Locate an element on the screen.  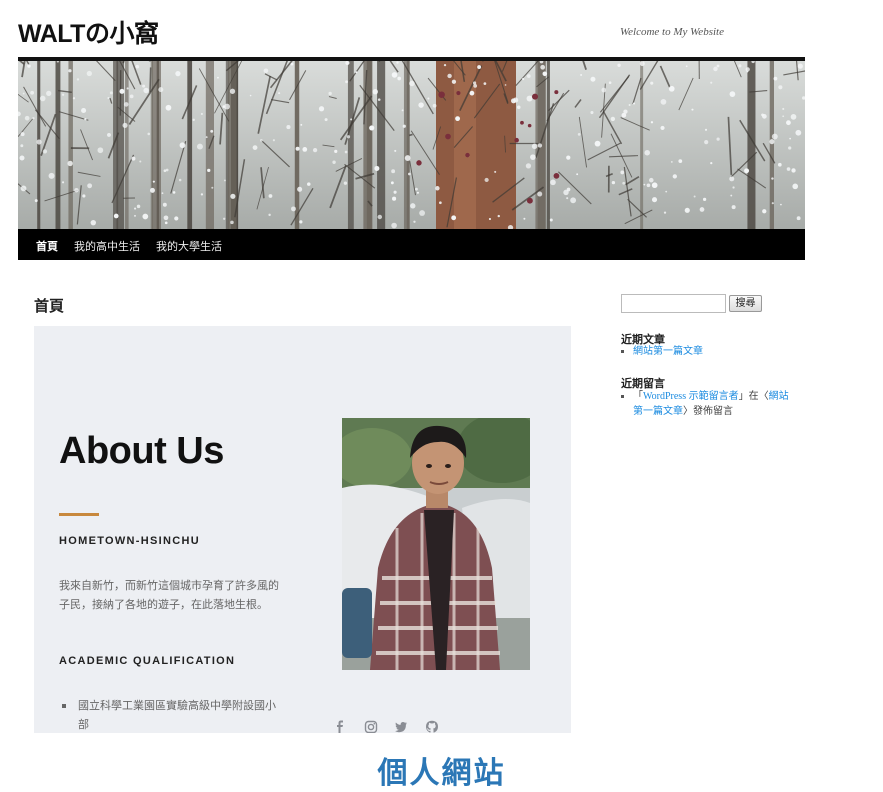
recent-comment-text: 「WordPress 示範留言者」在〈網站第一篇文章〉發佈留言 is located at coordinates (707, 404).